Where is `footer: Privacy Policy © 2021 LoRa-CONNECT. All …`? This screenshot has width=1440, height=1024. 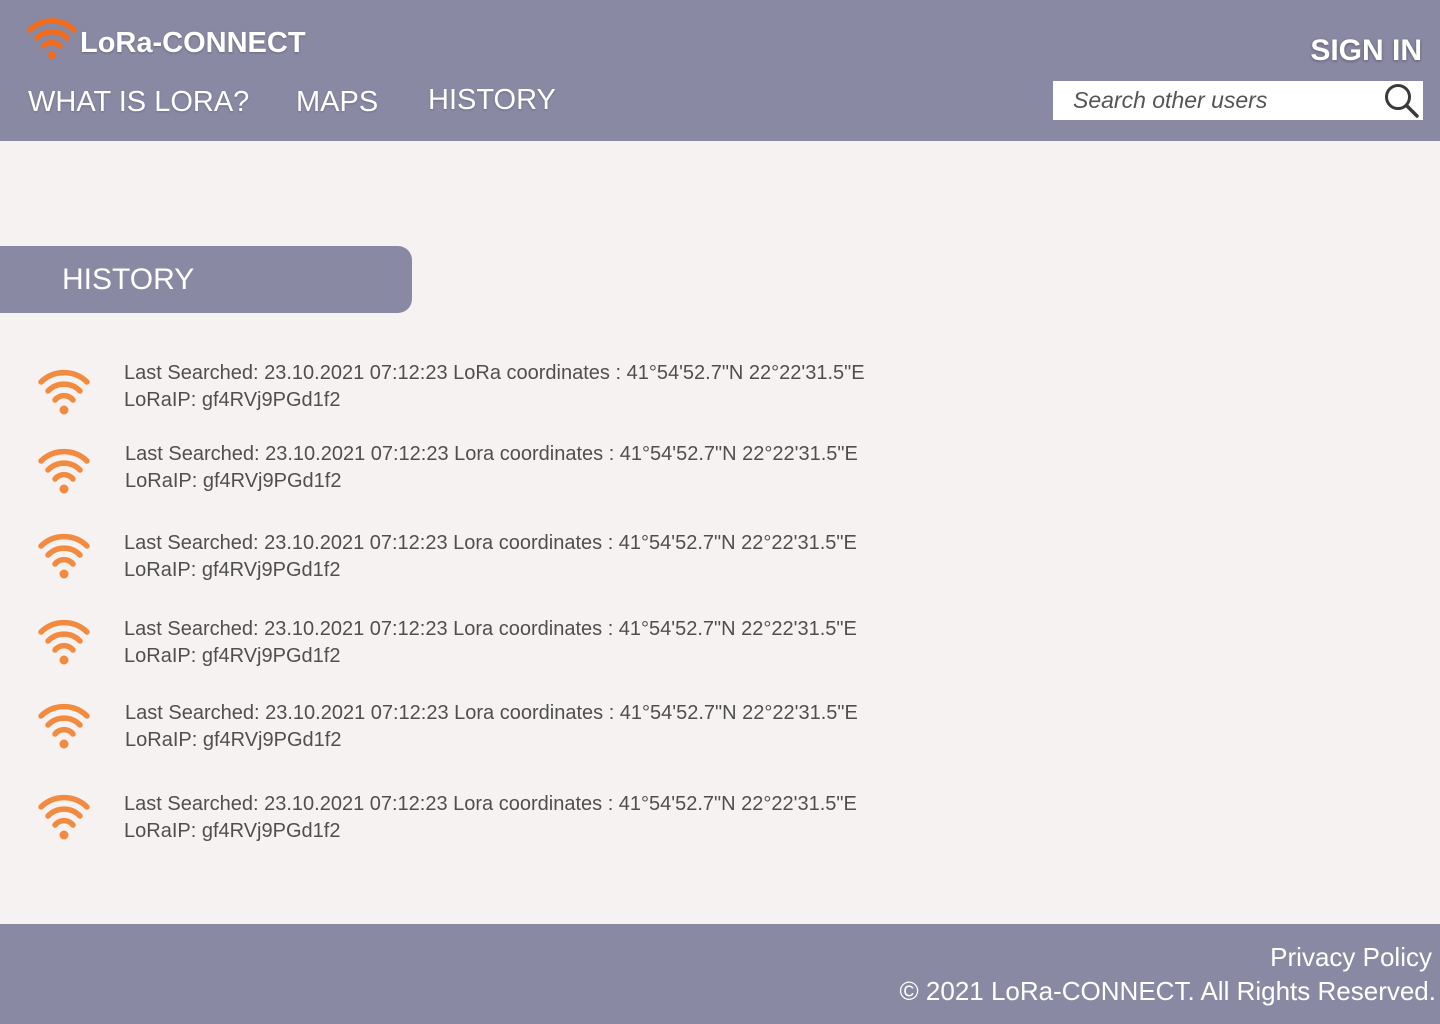
footer: Privacy Policy © 2021 LoRa-CONNECT. All … is located at coordinates (720, 974).